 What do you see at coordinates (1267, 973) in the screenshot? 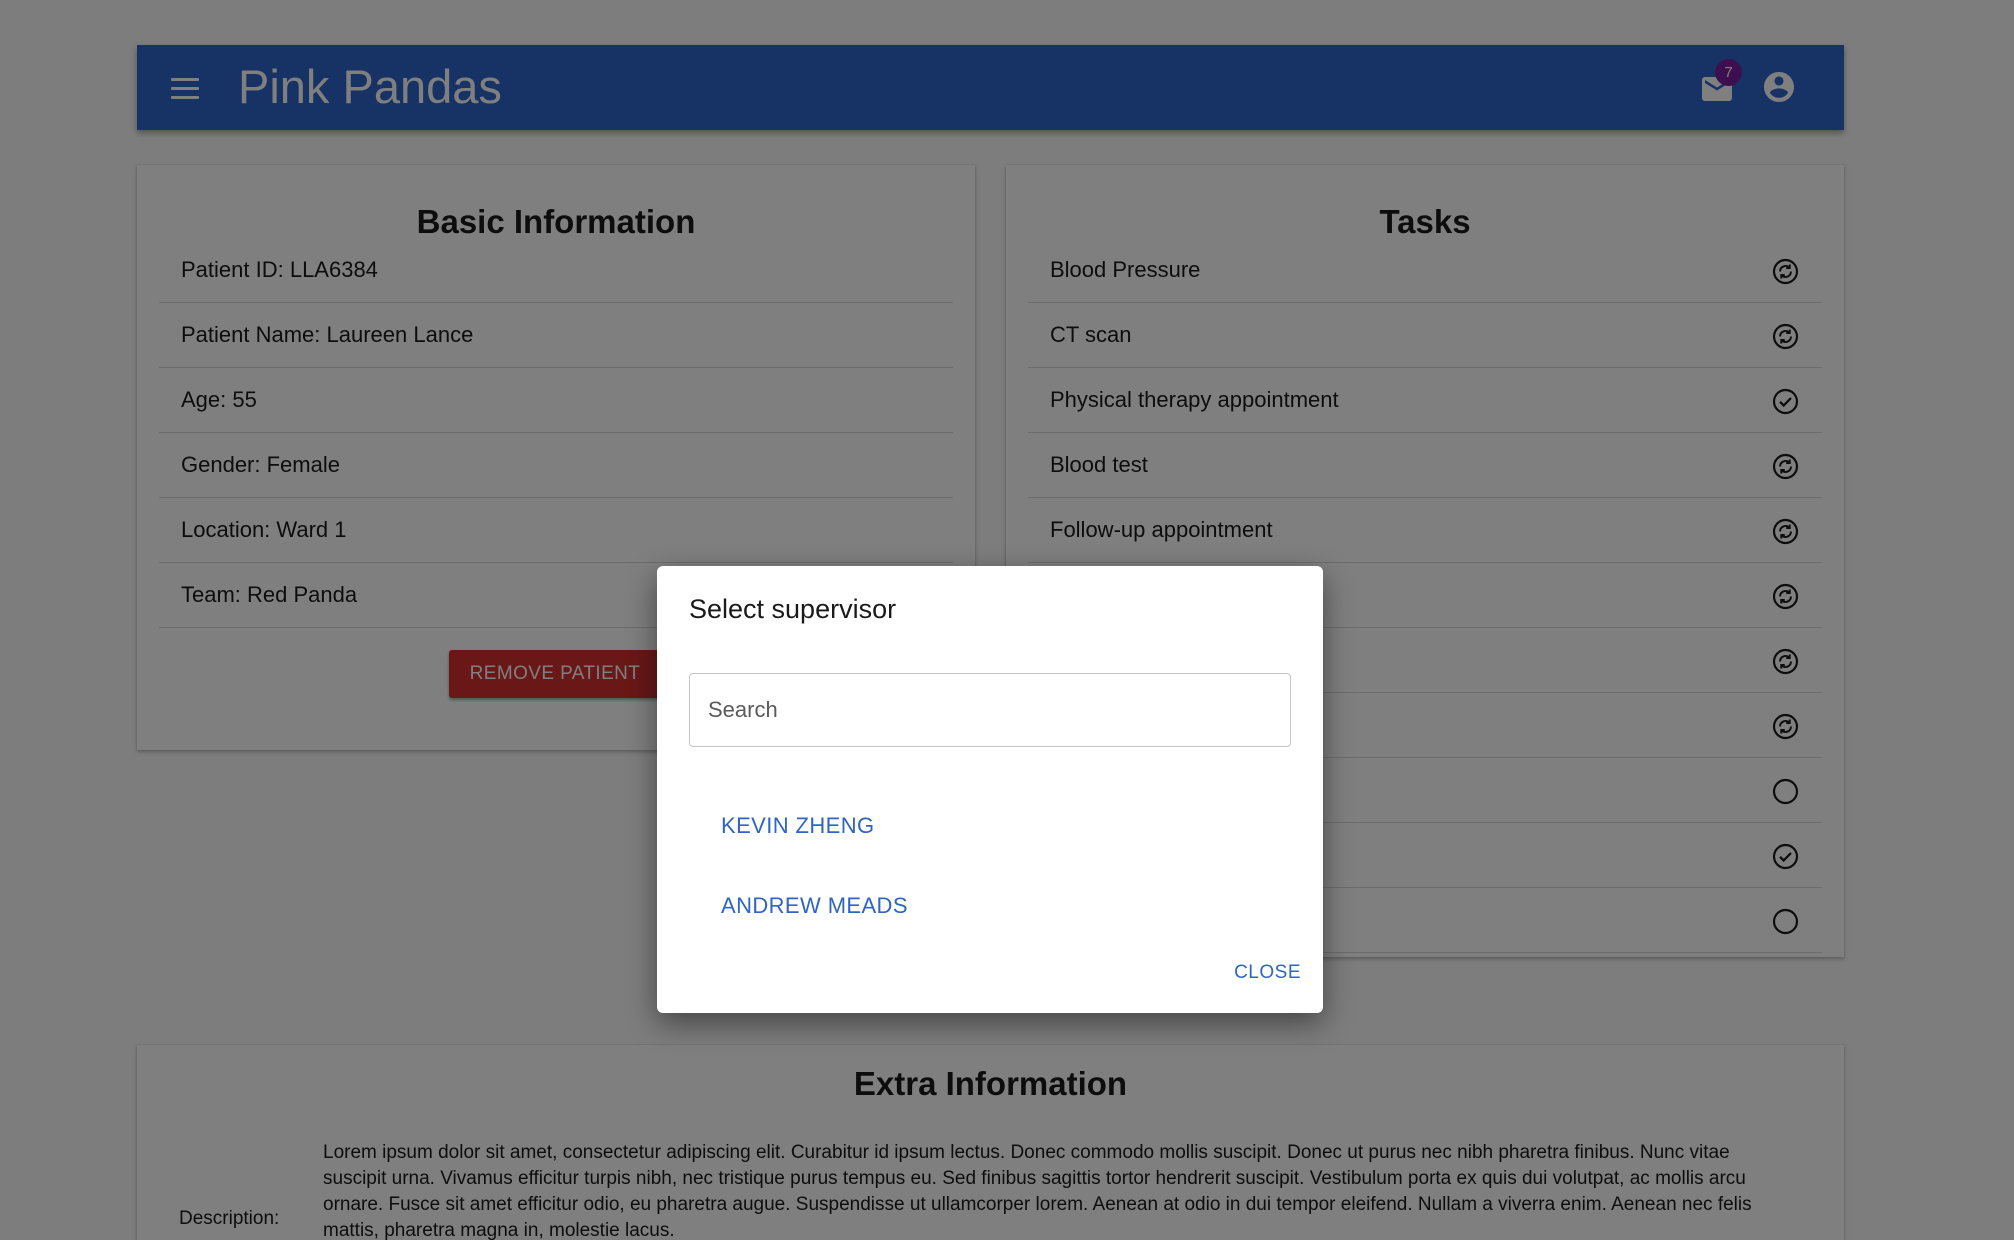
I see `close-button: CLOSE` at bounding box center [1267, 973].